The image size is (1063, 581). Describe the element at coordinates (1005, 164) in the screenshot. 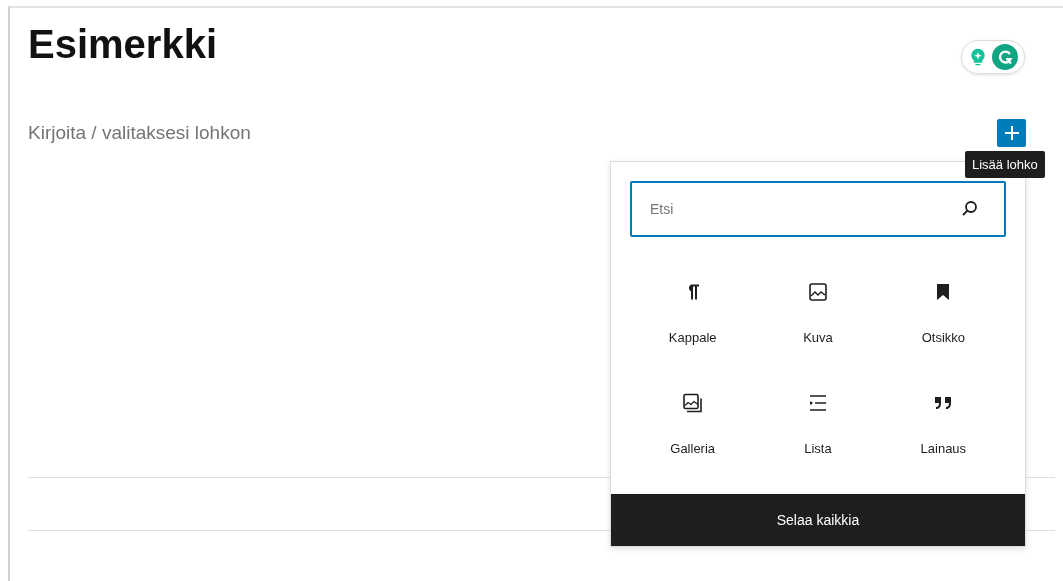

I see `tooltip: Lisää lohko` at that location.